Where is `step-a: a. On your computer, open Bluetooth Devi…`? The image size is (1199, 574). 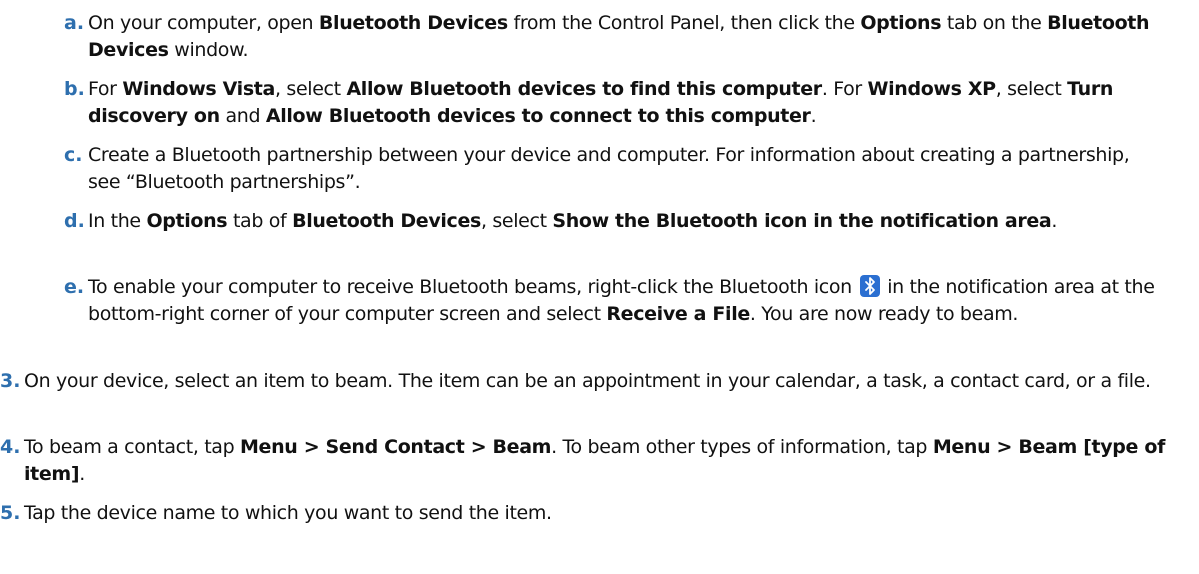
step-a: a. On your computer, open Bluetooth Devi… is located at coordinates (614, 37).